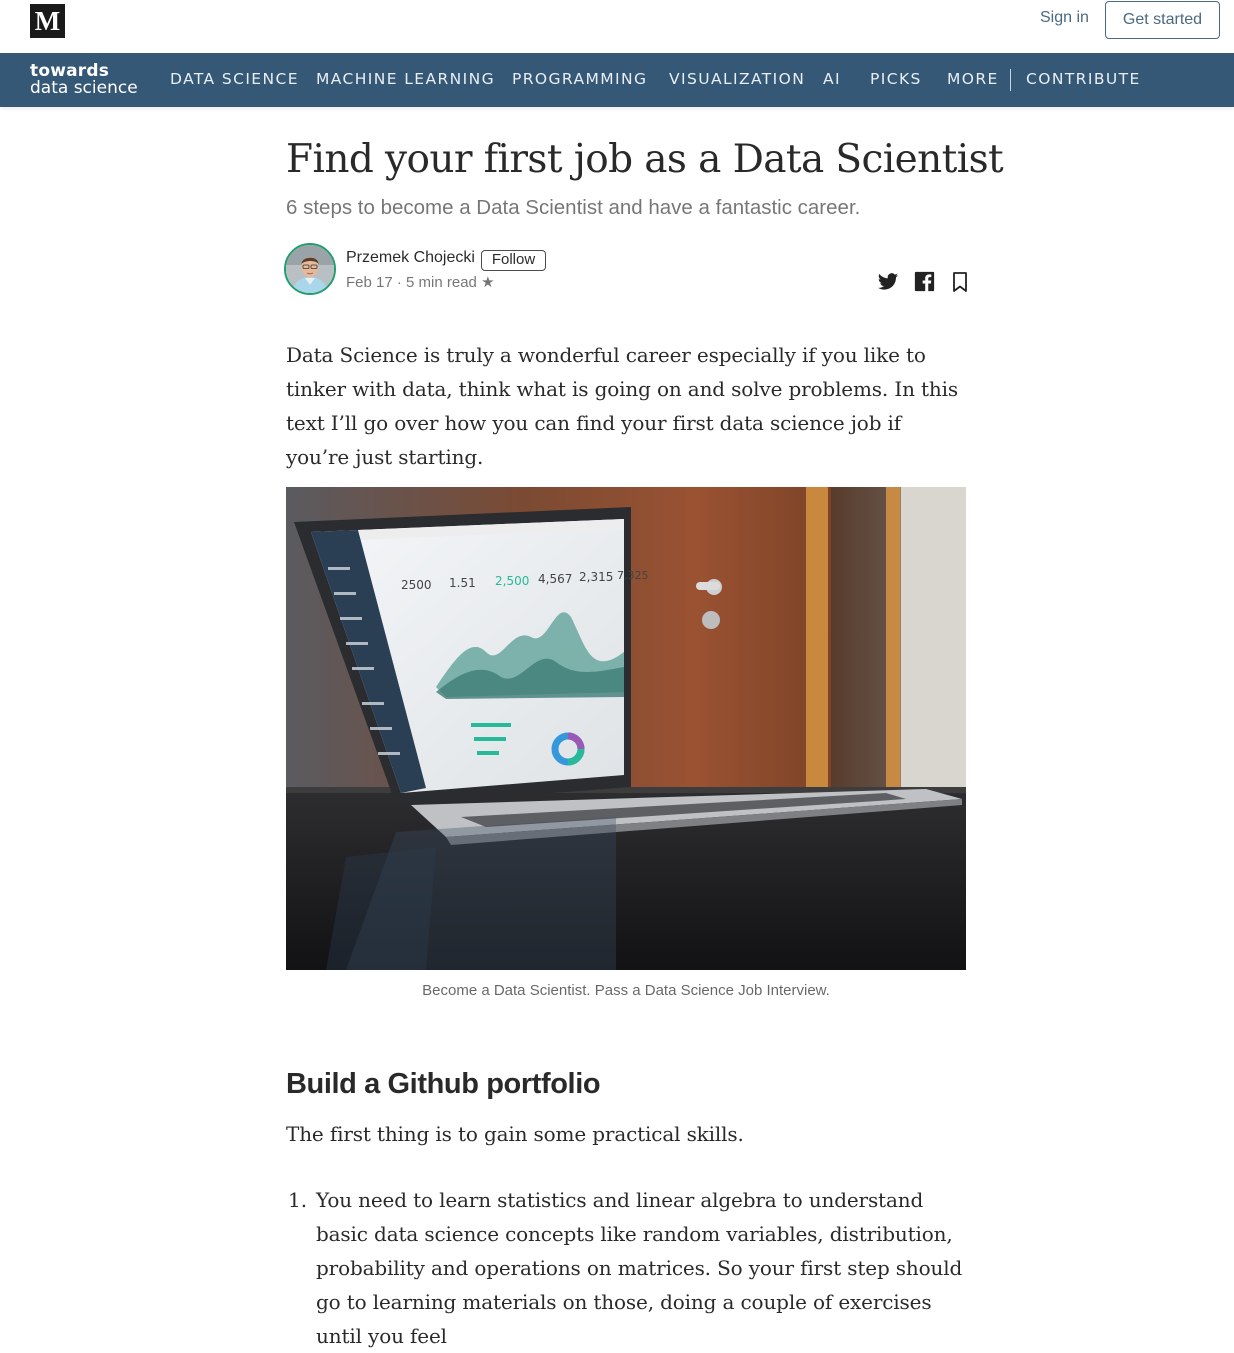  I want to click on nav-item-programming: PROGRAMMING, so click(579, 79).